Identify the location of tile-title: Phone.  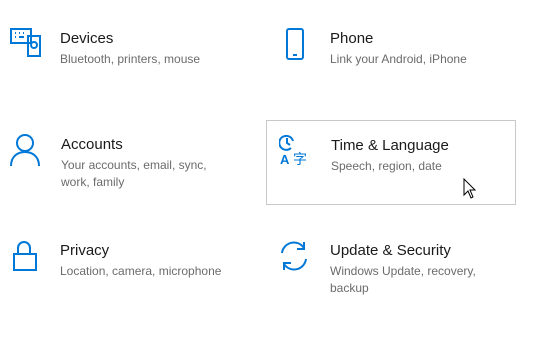
(352, 38).